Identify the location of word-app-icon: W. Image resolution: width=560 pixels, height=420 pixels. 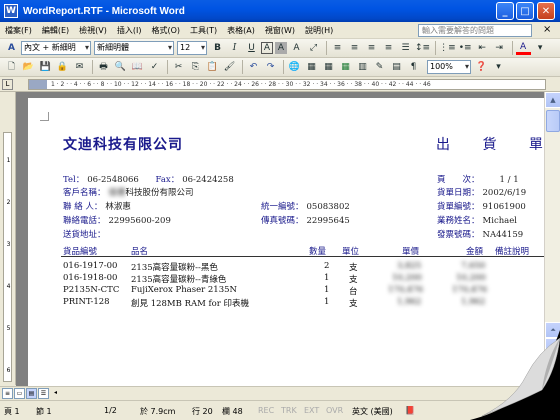
(11, 11).